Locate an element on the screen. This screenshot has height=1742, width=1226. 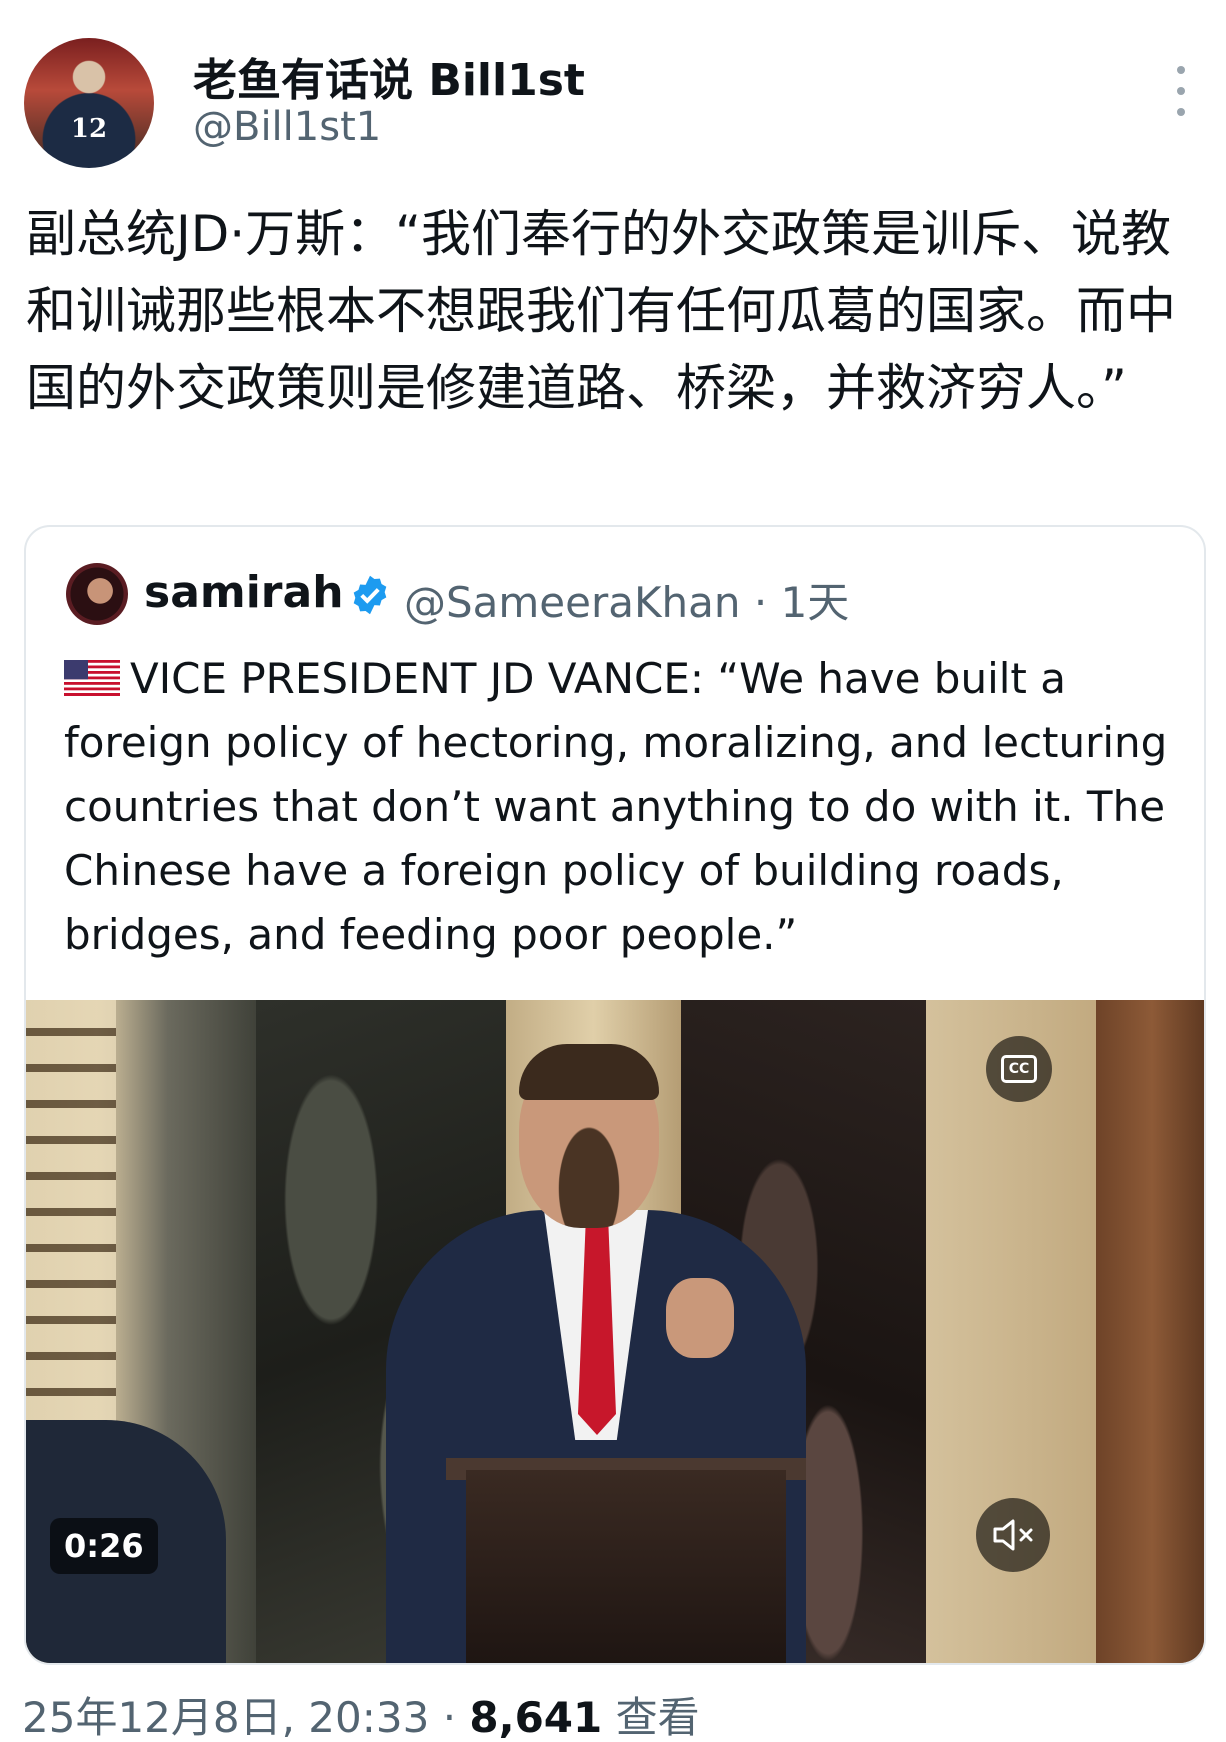
video-speaker-hand is located at coordinates (700, 1318).